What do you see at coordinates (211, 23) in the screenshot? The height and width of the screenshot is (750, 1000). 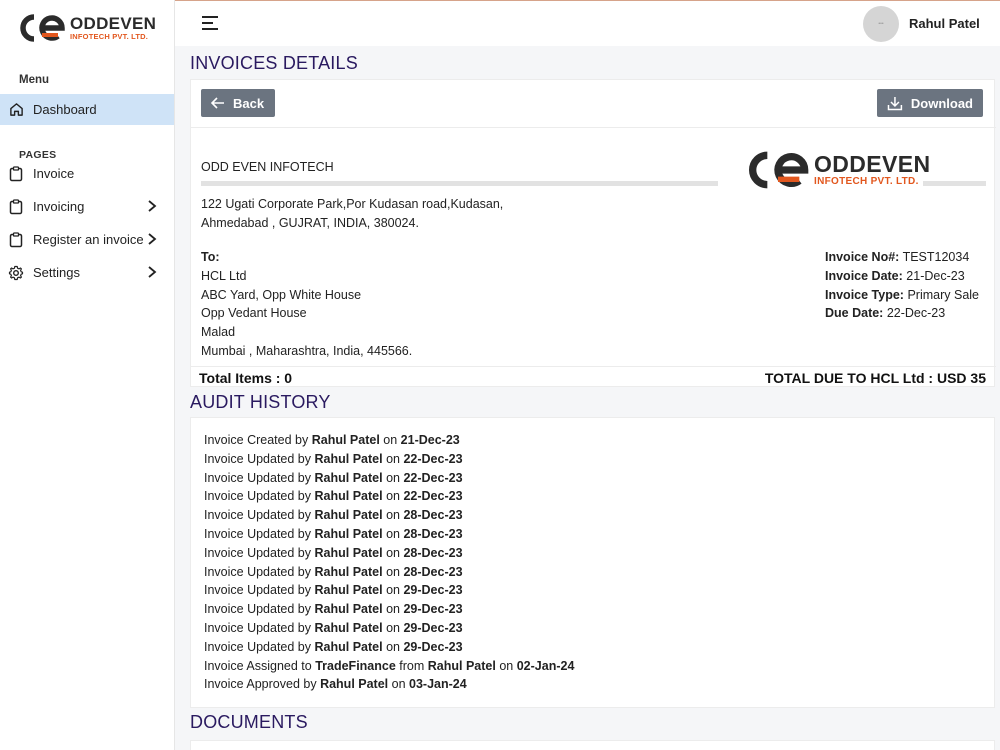 I see `menu-toggle-icon` at bounding box center [211, 23].